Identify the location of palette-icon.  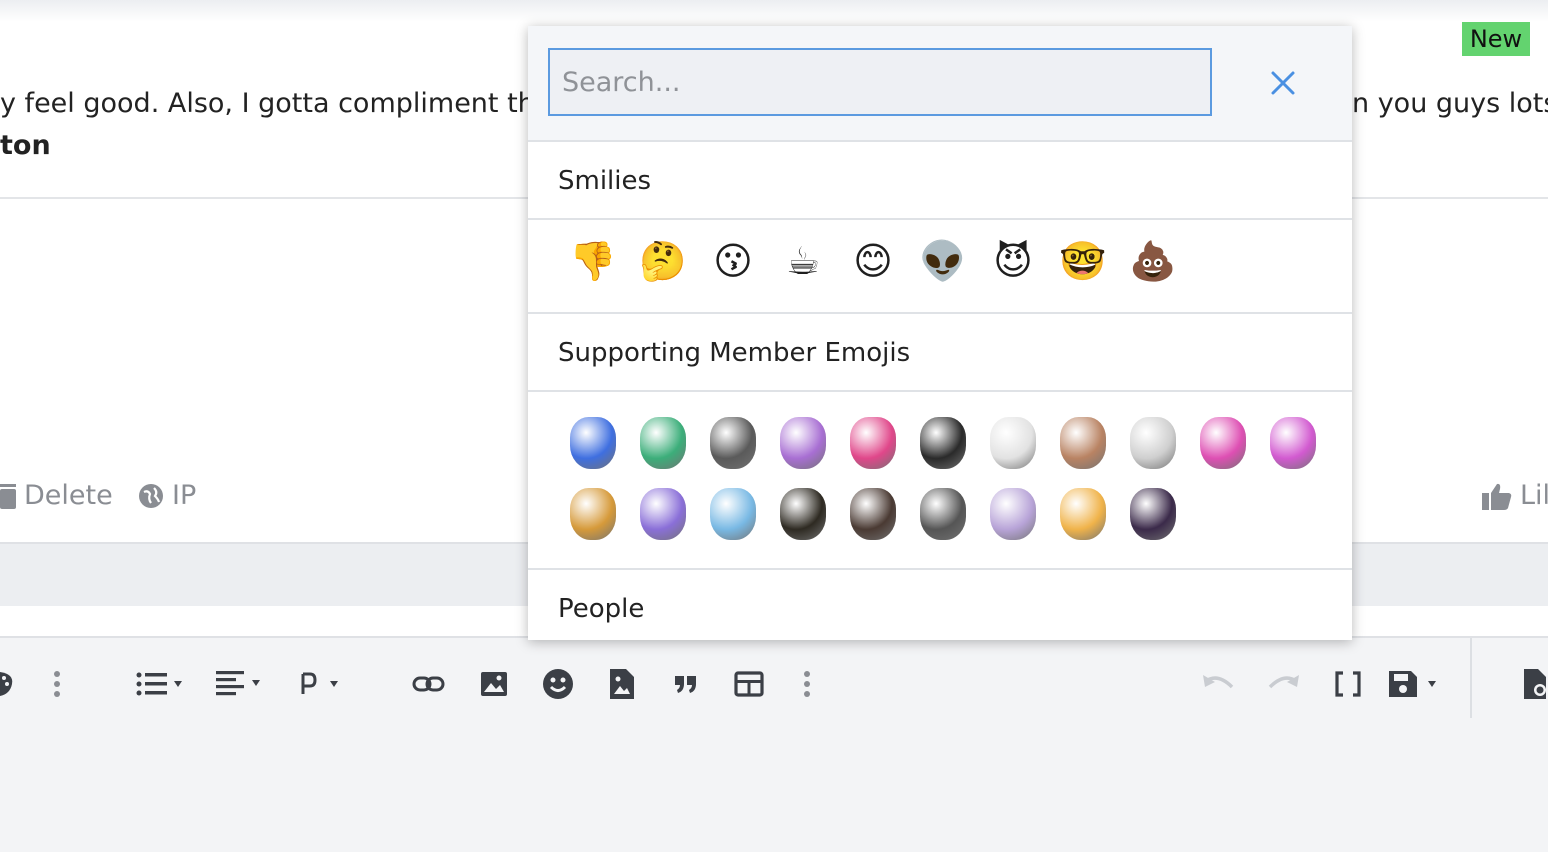
(6, 684).